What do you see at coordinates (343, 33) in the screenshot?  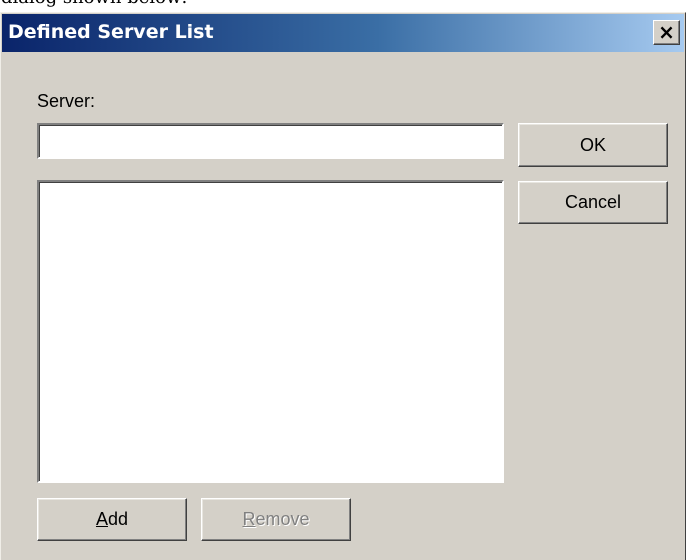 I see `title-bar: Defined Server List ×` at bounding box center [343, 33].